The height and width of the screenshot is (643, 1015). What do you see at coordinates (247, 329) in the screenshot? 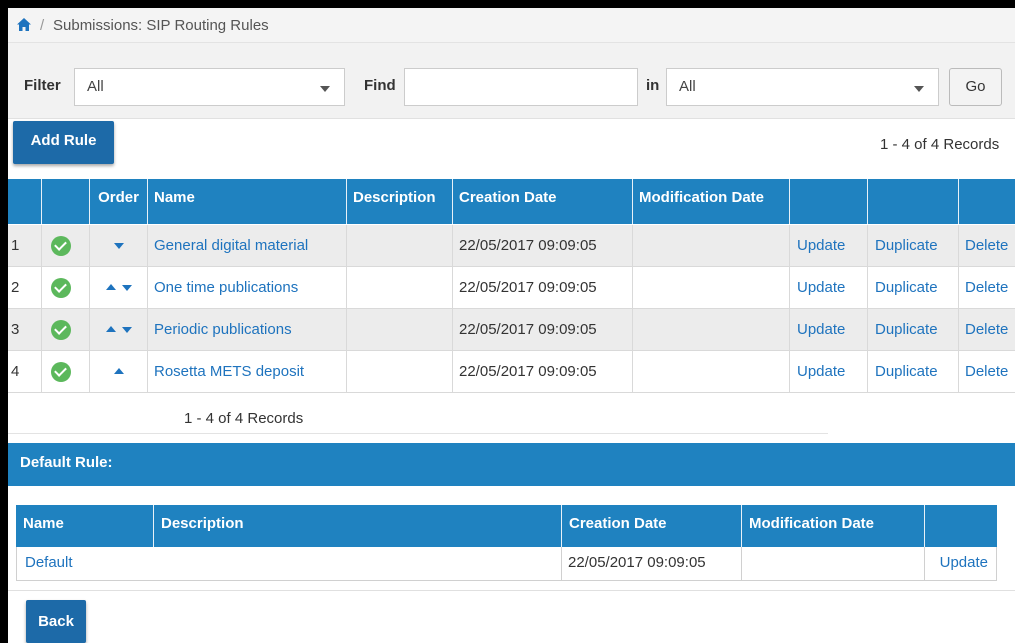
I see `rule-name-link: Periodic publications` at bounding box center [247, 329].